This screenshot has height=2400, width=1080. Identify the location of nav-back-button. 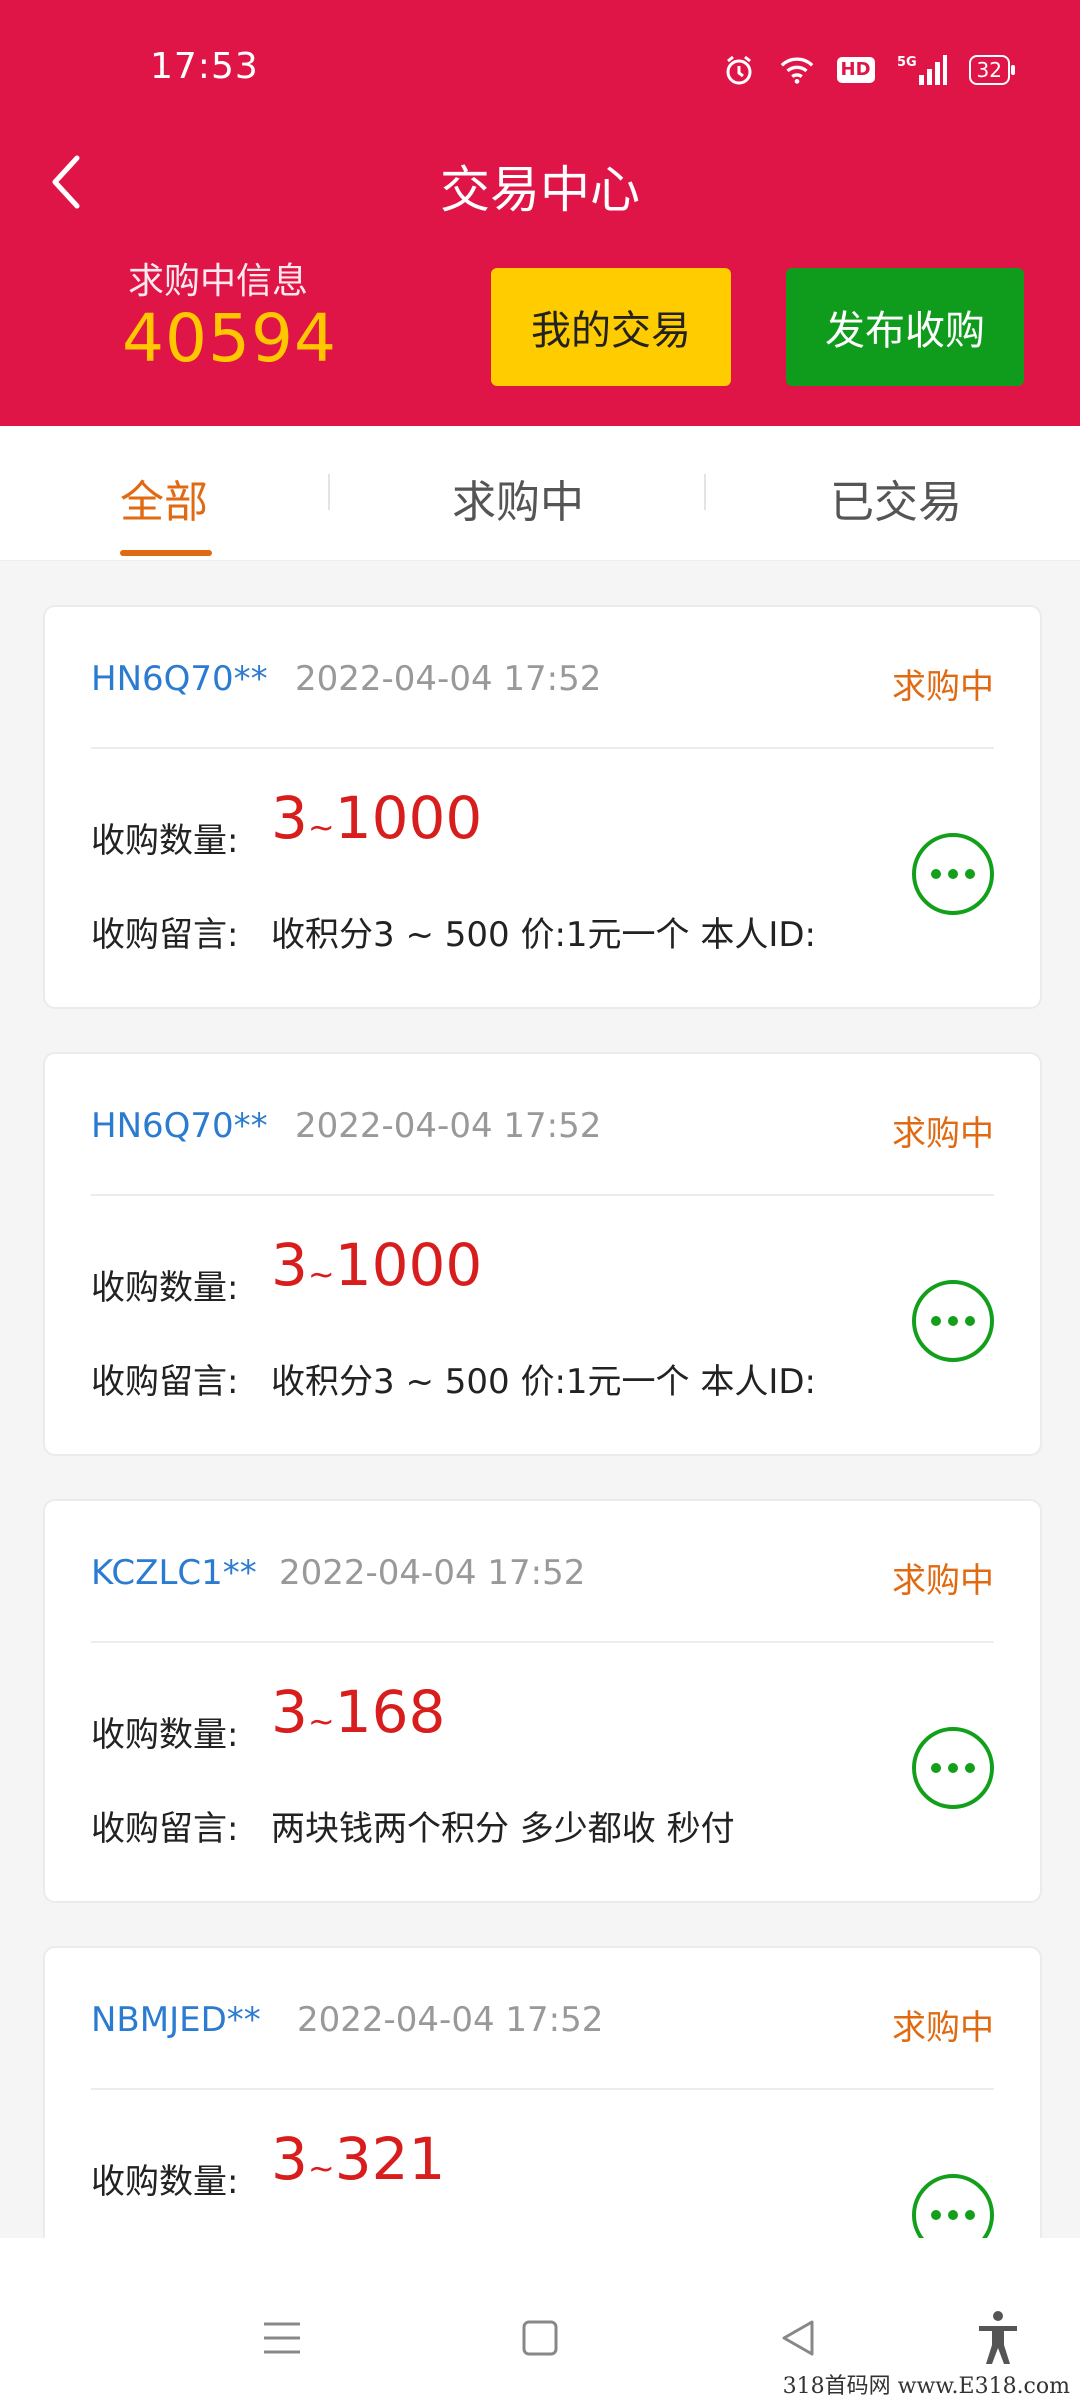
(798, 2338).